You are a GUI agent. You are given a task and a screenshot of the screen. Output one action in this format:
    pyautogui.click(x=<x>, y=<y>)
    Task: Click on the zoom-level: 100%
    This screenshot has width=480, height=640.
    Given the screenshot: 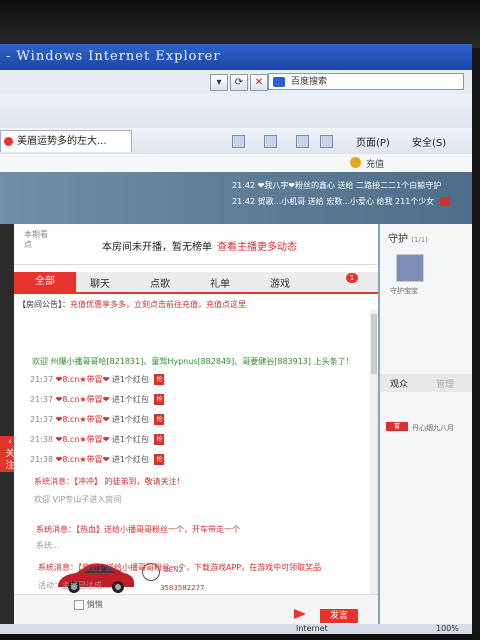 What is the action you would take?
    pyautogui.click(x=447, y=629)
    